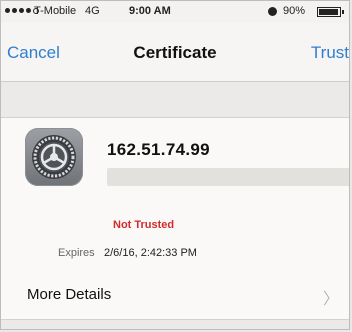 The height and width of the screenshot is (332, 352). What do you see at coordinates (33, 53) in the screenshot?
I see `cancel-button: Cancel` at bounding box center [33, 53].